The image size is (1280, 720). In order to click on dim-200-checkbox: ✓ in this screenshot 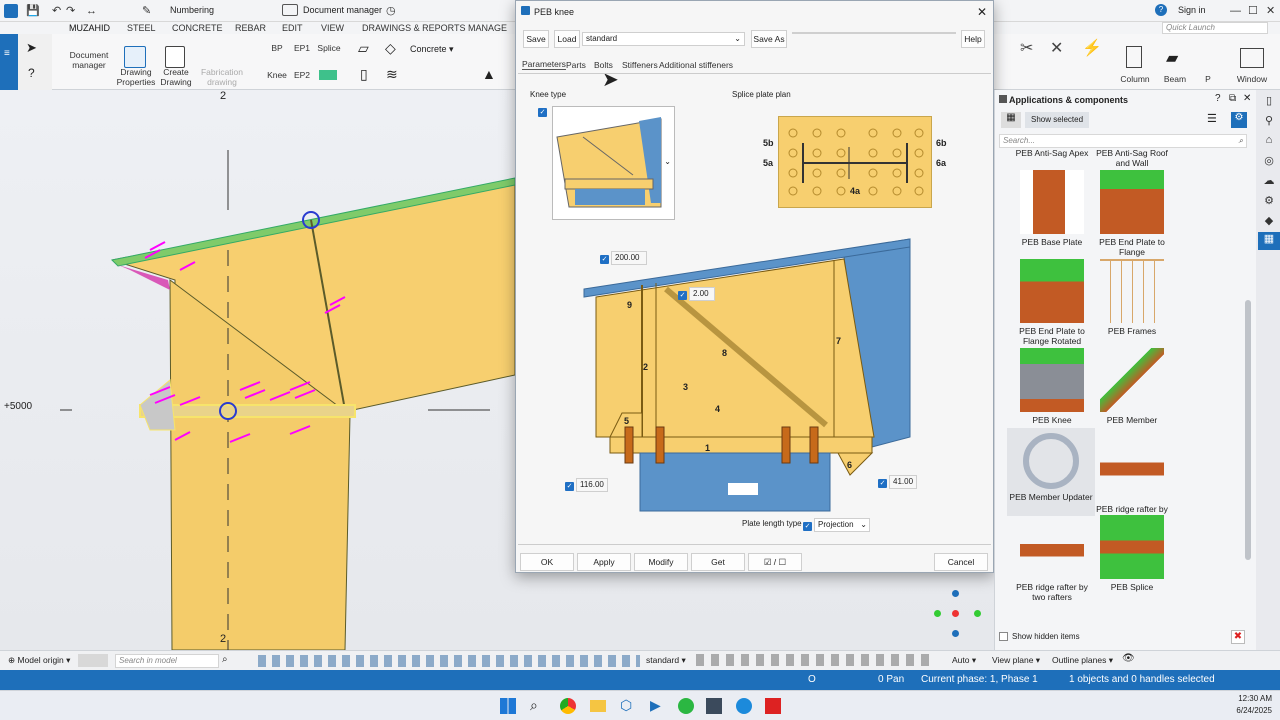, I will do `click(604, 258)`.